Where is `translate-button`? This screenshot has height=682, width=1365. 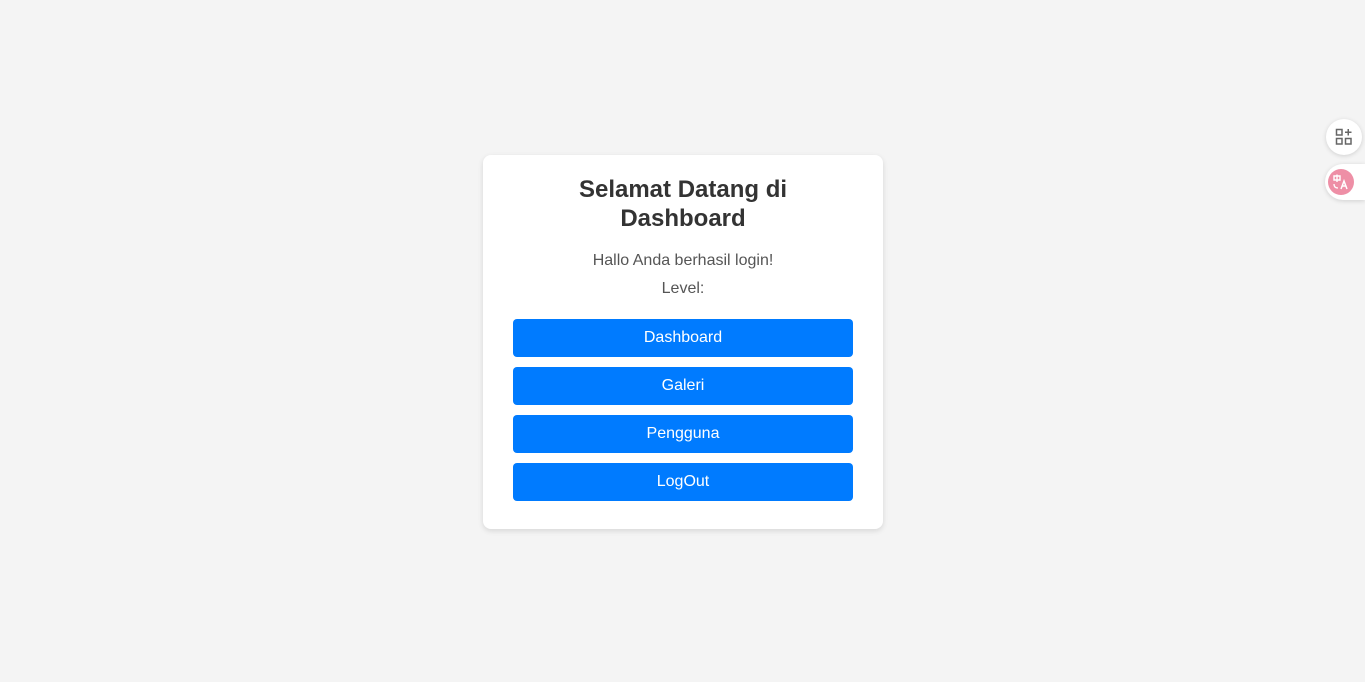
translate-button is located at coordinates (1345, 182).